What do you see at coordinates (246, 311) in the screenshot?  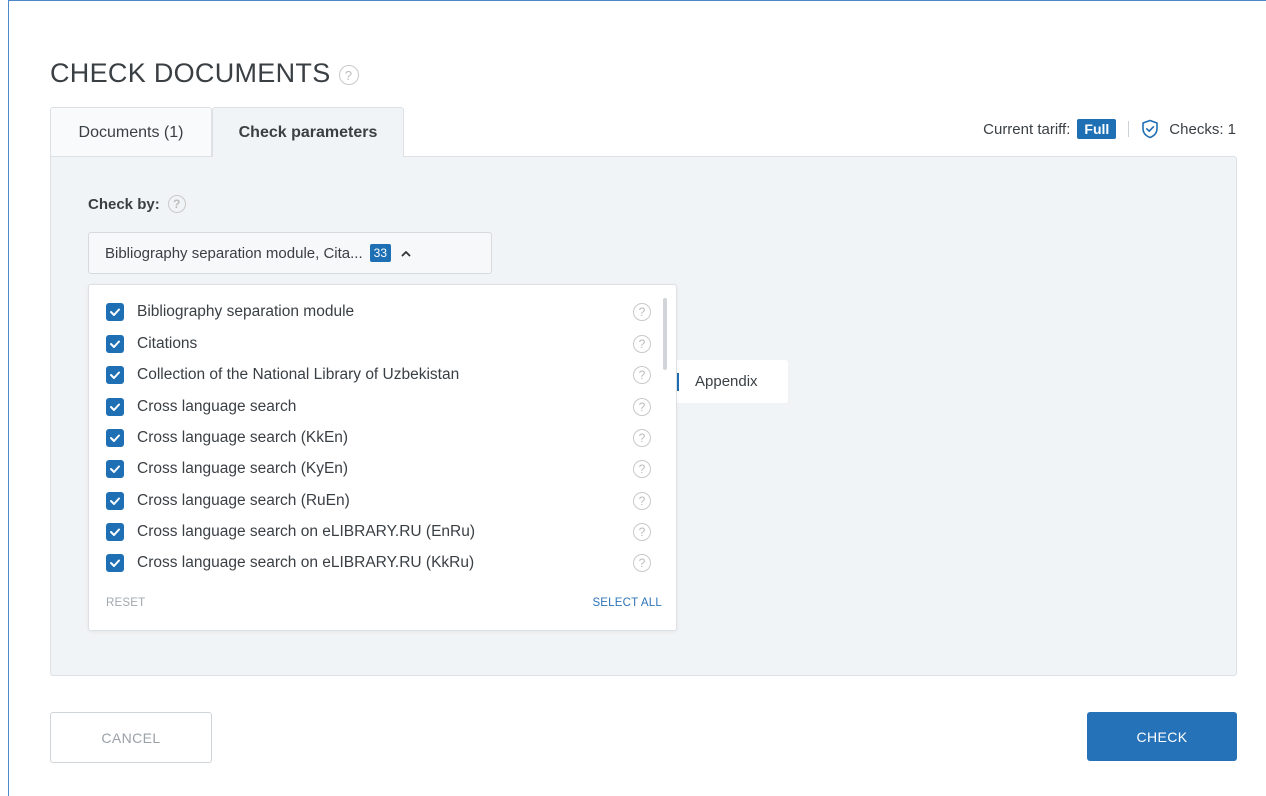 I see `module-label: Bibliography separation module` at bounding box center [246, 311].